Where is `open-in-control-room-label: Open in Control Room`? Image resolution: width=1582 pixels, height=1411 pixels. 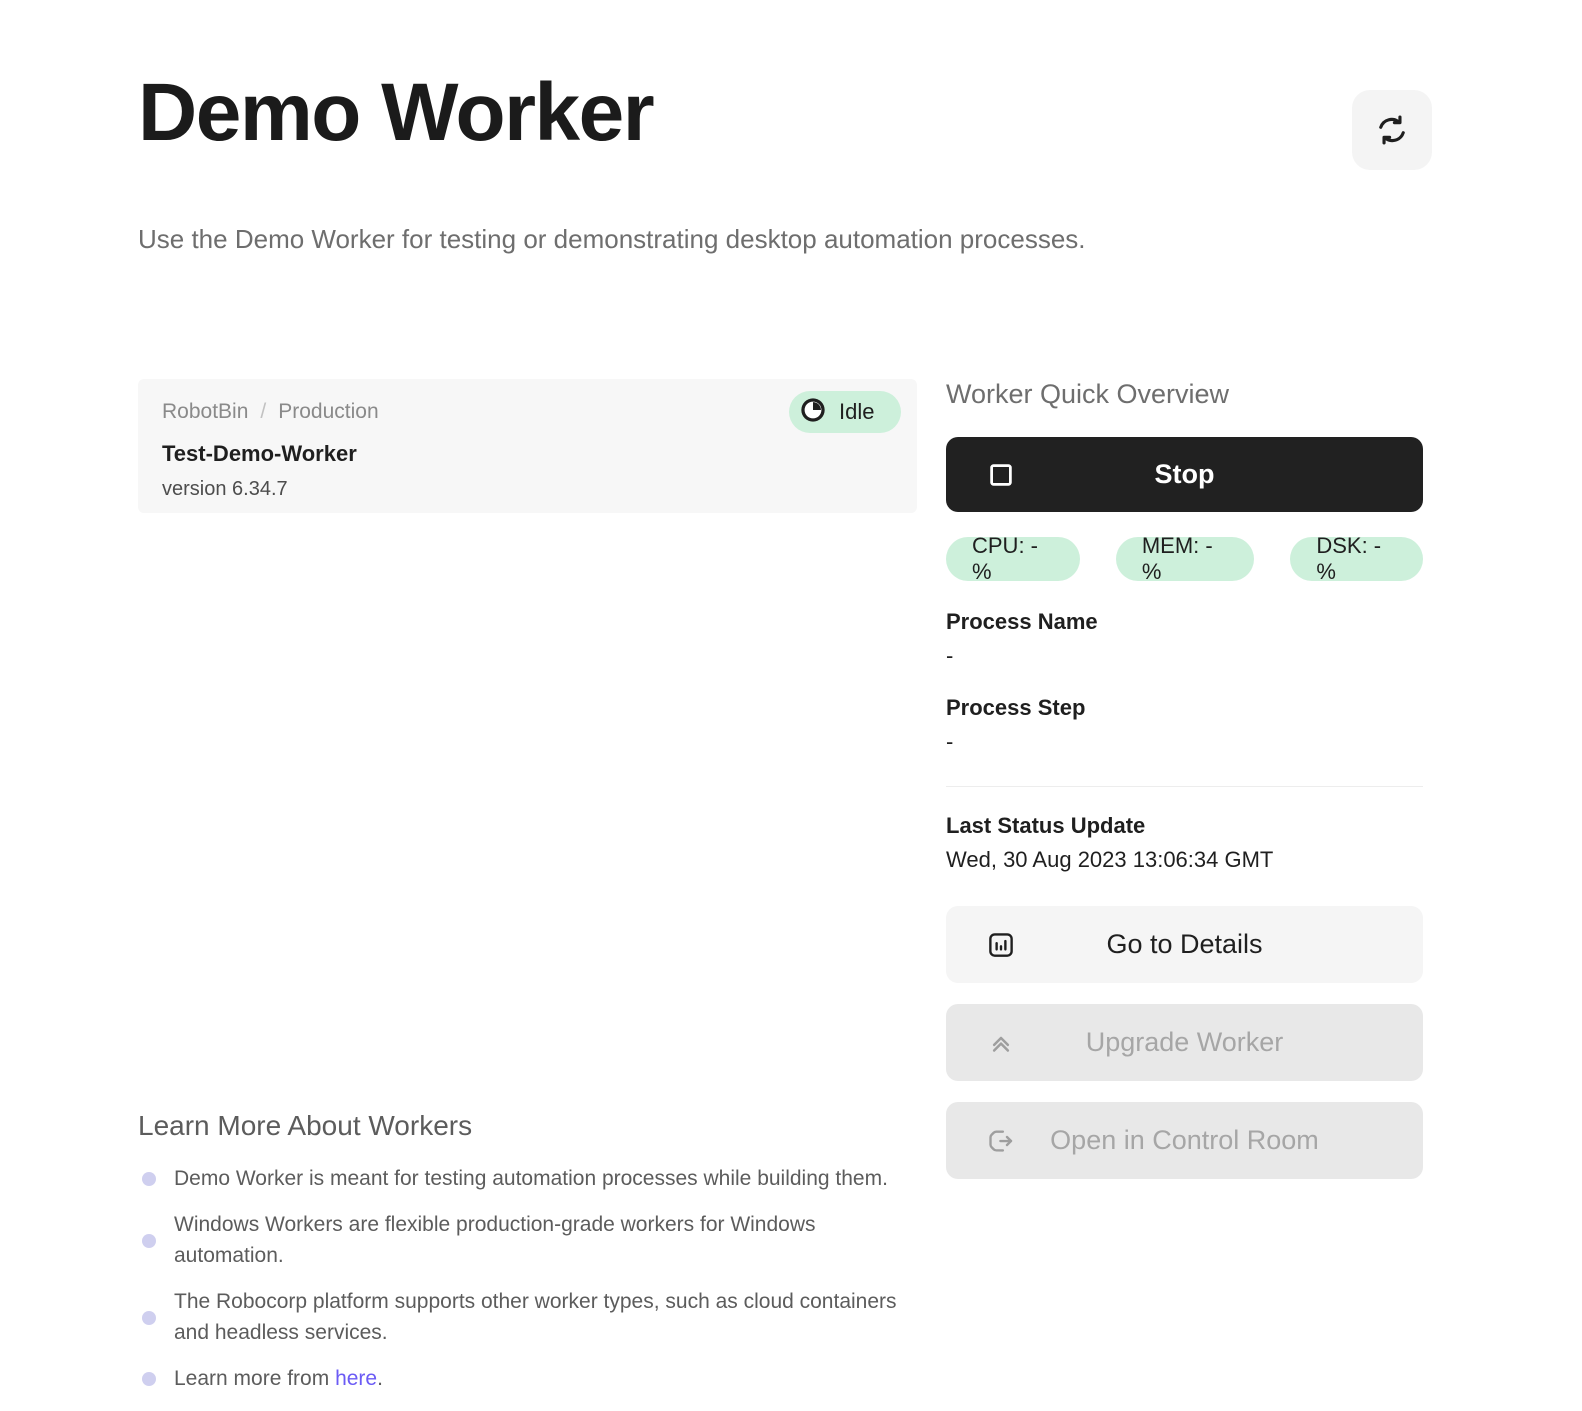 open-in-control-room-label: Open in Control Room is located at coordinates (1184, 1140).